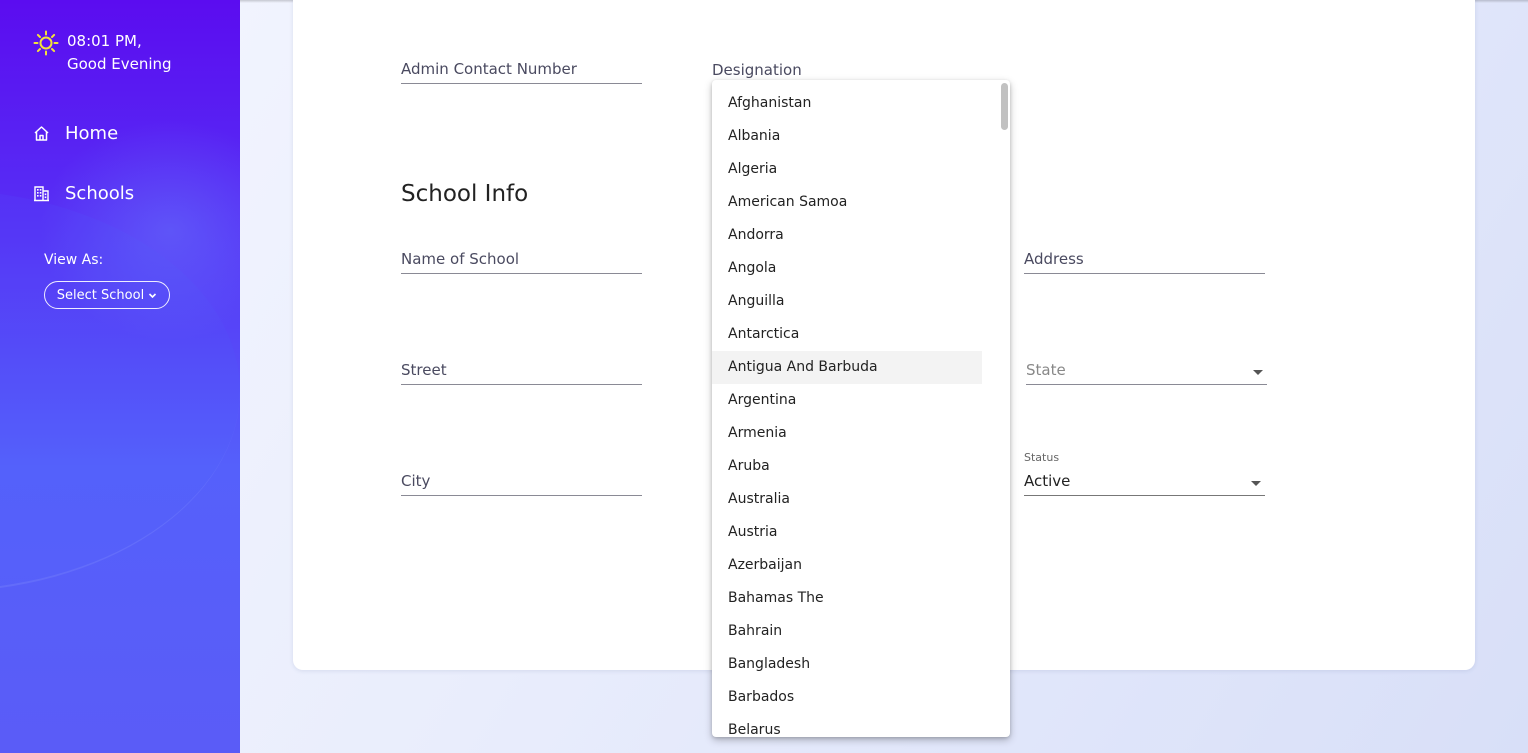  Describe the element at coordinates (847, 466) in the screenshot. I see `dropdown-option: Aruba` at that location.